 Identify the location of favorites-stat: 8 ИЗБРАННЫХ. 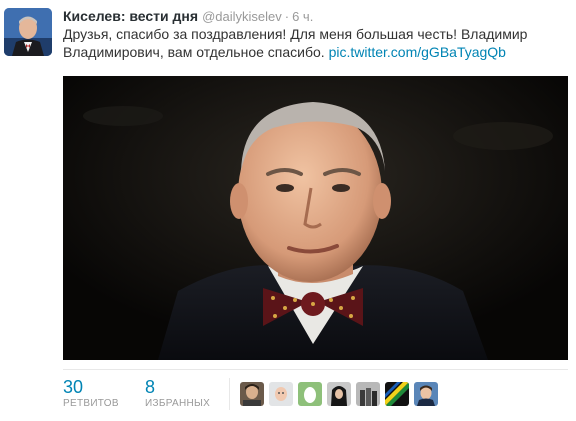
(177, 393).